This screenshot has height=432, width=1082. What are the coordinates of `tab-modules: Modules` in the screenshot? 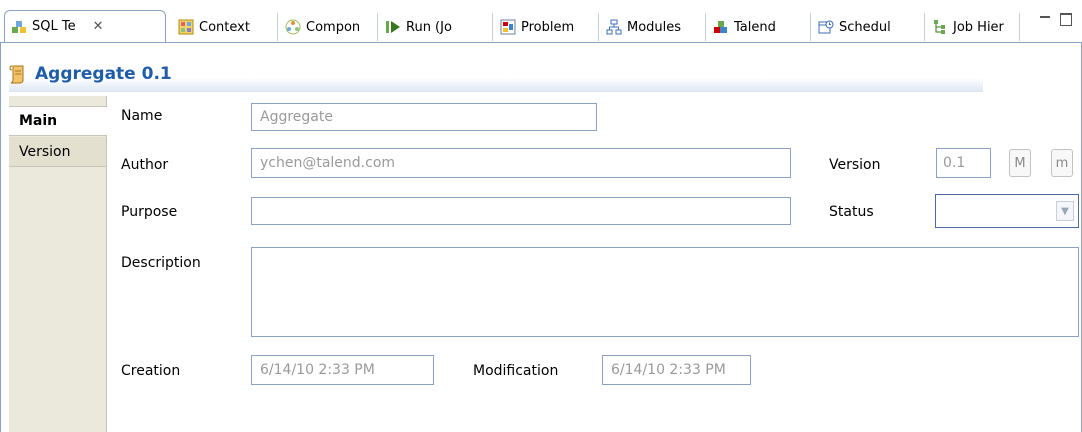 It's located at (653, 27).